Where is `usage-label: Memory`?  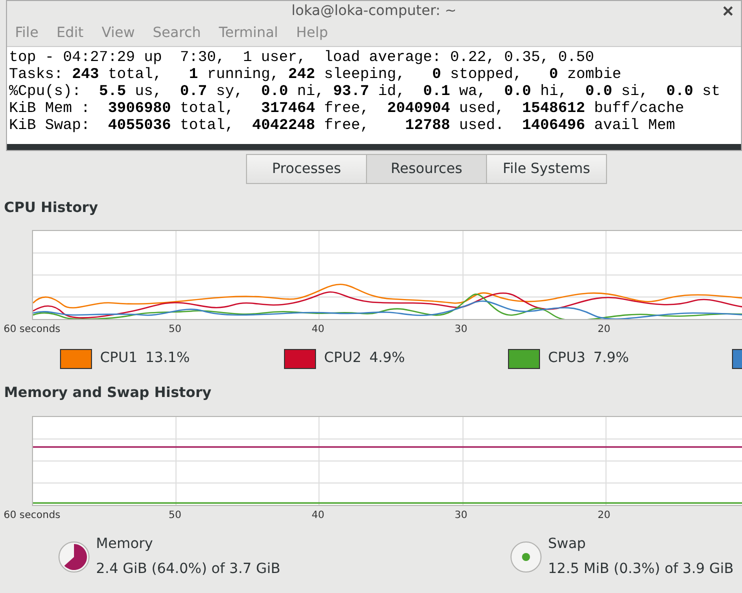
usage-label: Memory is located at coordinates (125, 544).